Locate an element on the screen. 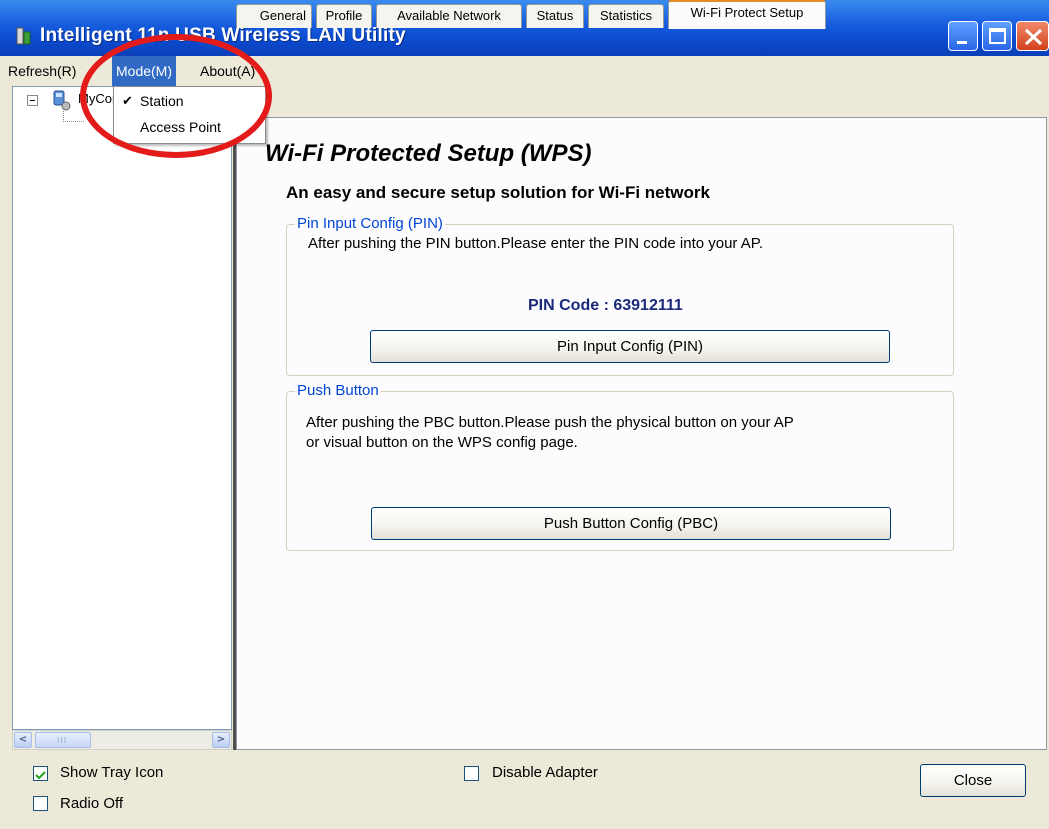  pin-code-value: 63912111 is located at coordinates (648, 305).